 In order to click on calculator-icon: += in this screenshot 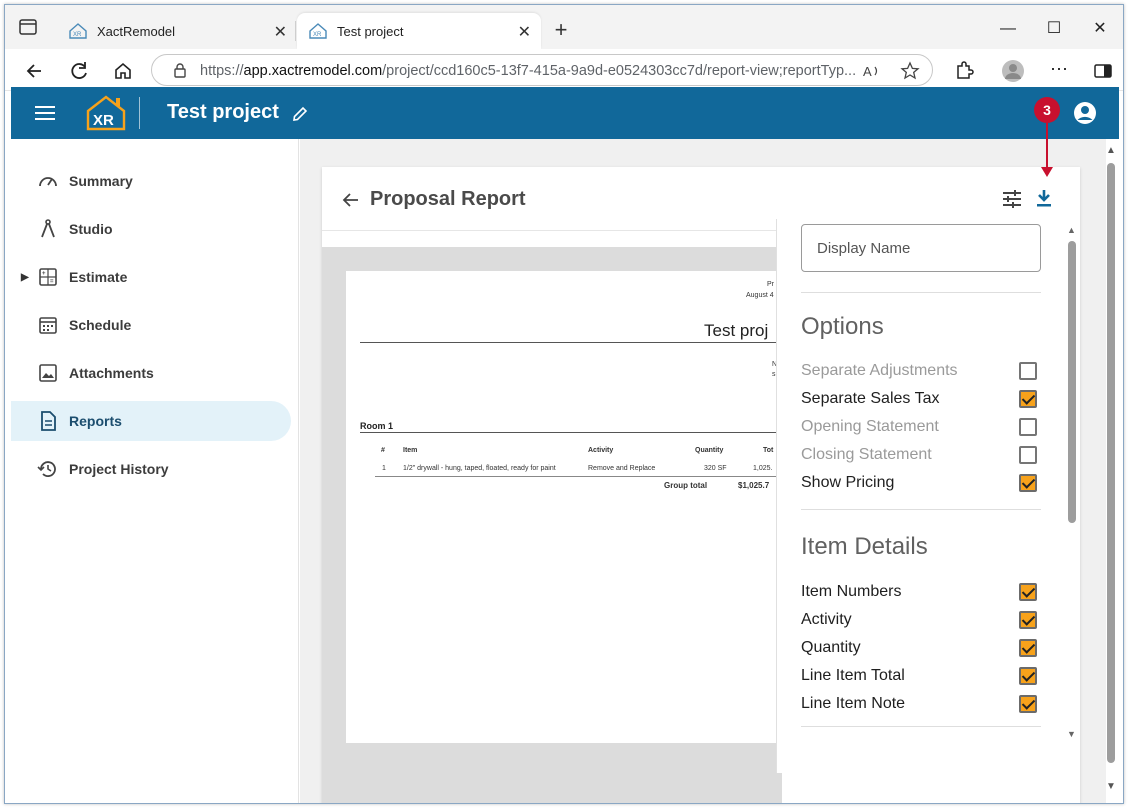, I will do `click(48, 277)`.